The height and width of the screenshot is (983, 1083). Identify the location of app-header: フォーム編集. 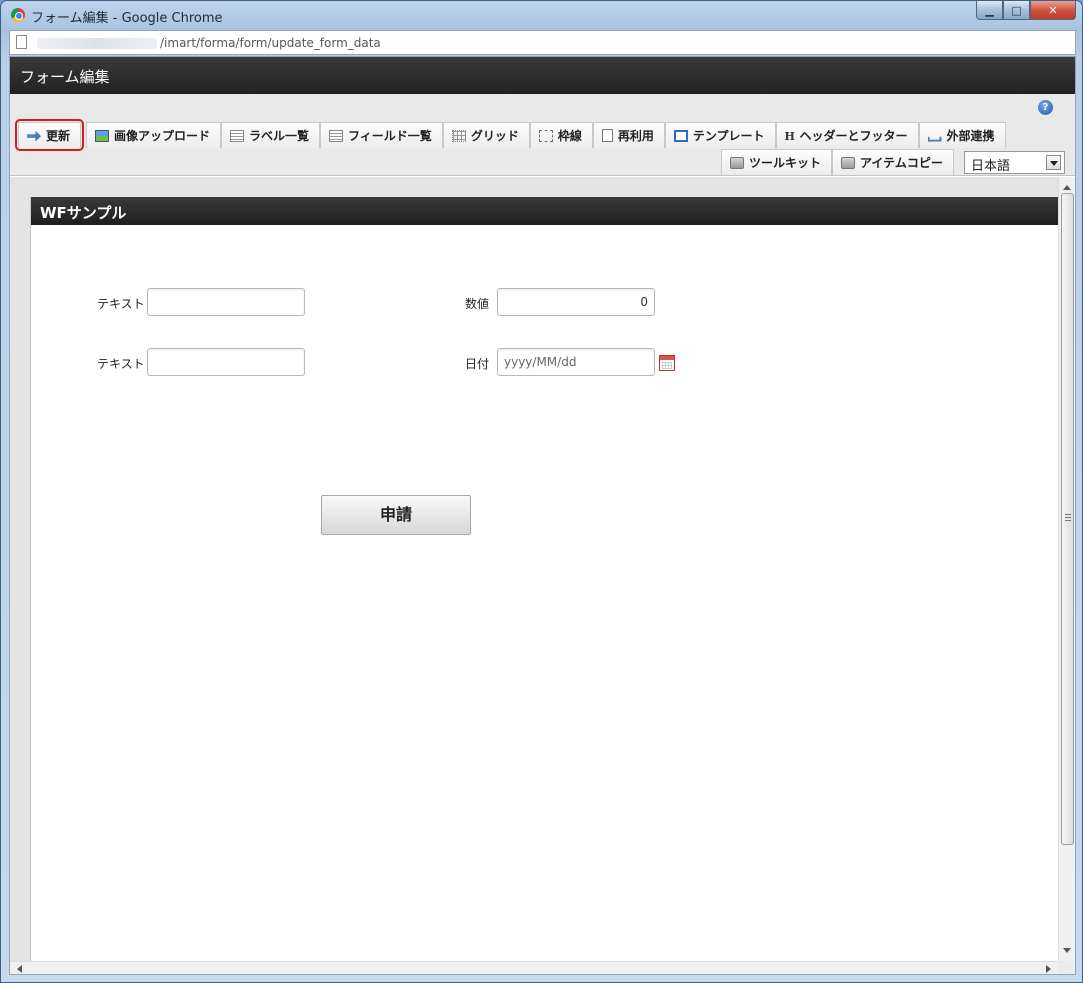
(542, 75).